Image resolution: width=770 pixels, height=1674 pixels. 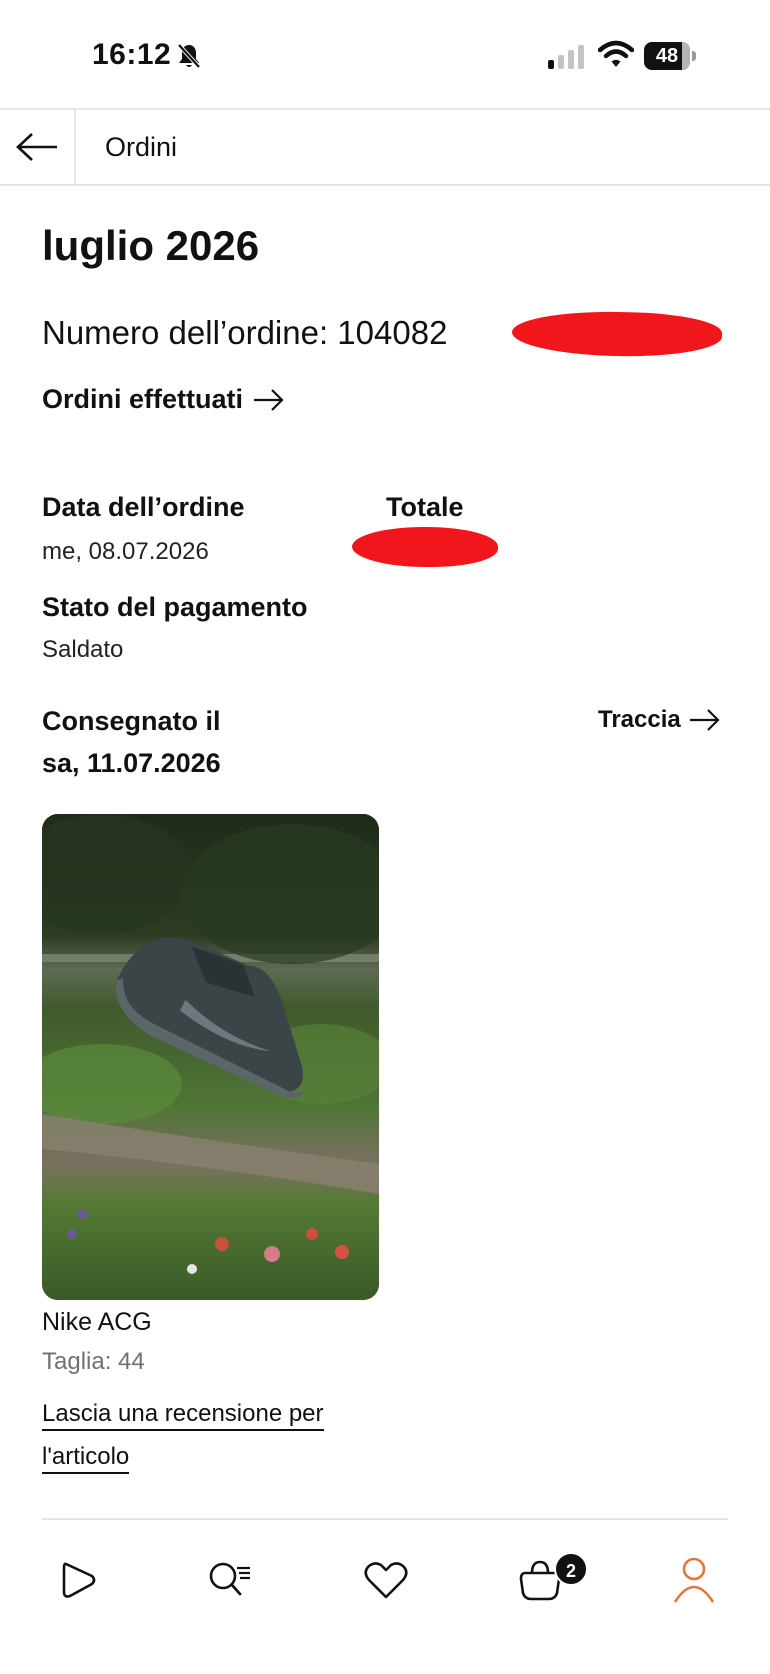 I want to click on battery-icon: 48, so click(x=670, y=56).